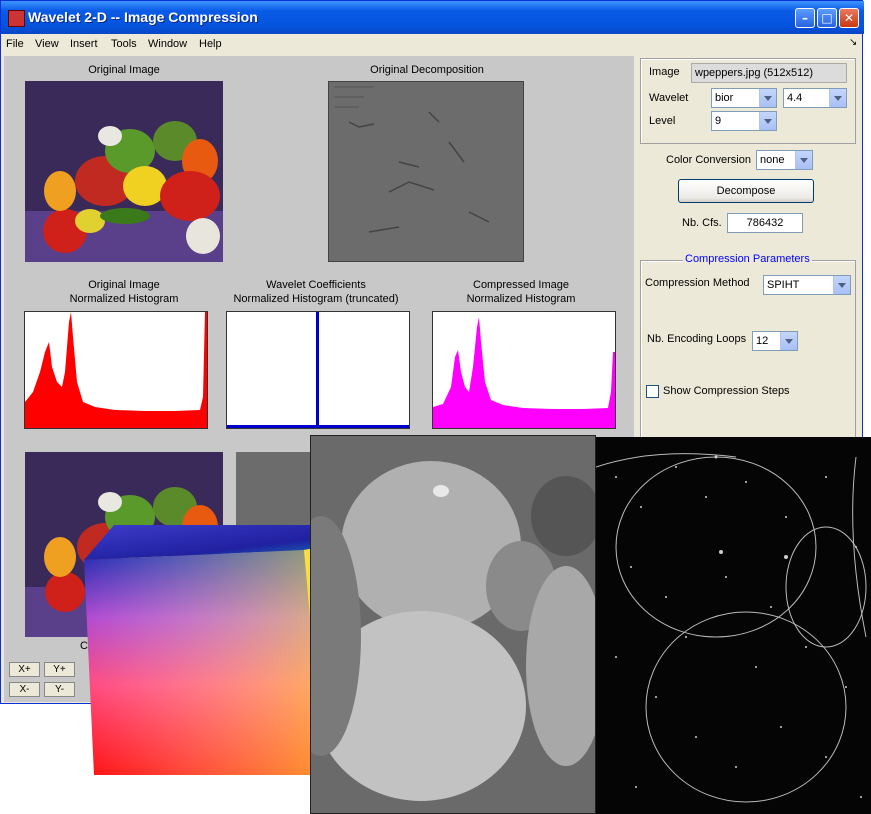 Image resolution: width=871 pixels, height=814 pixels. What do you see at coordinates (143, 17) in the screenshot?
I see `window-title: Wavelet 2-D -- Image Compression` at bounding box center [143, 17].